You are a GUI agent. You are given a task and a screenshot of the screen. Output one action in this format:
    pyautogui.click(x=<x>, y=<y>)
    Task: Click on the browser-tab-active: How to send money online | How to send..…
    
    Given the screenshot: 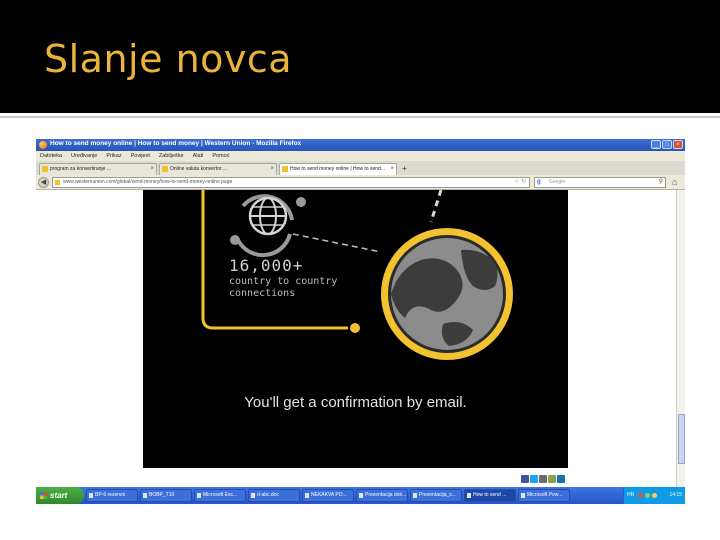 What is the action you would take?
    pyautogui.click(x=338, y=169)
    